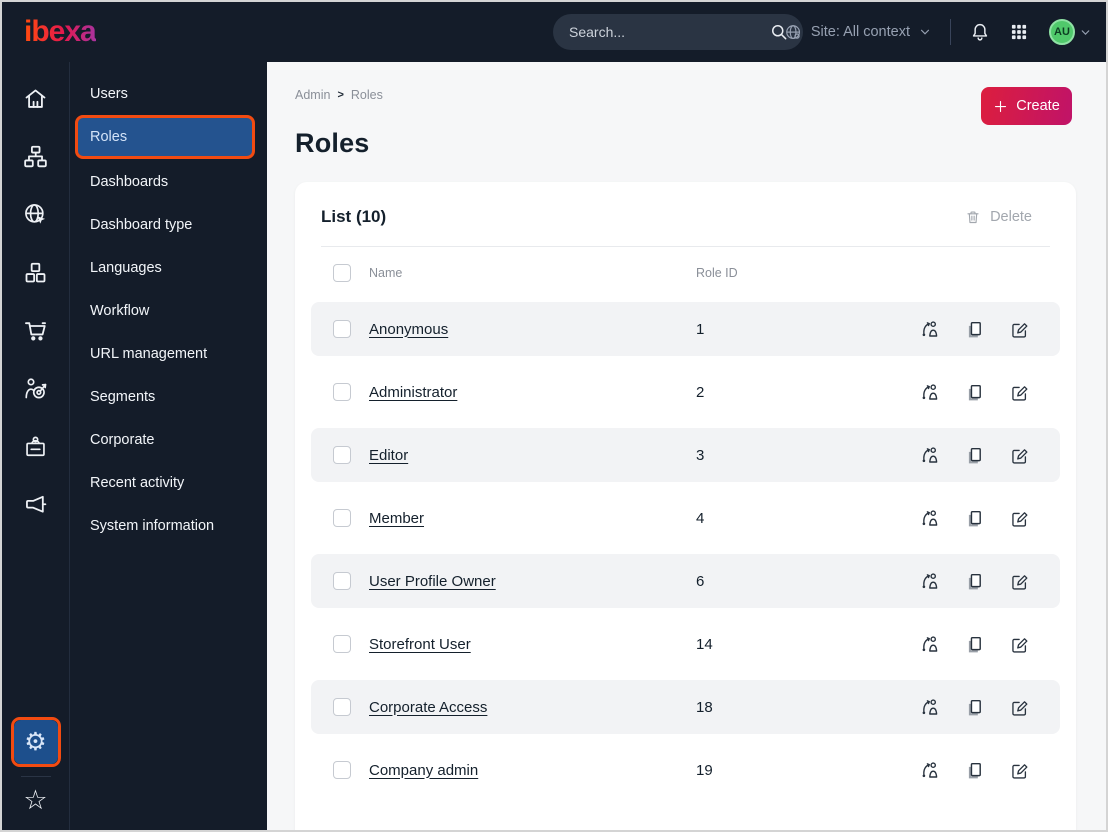 The width and height of the screenshot is (1108, 832). What do you see at coordinates (164, 267) in the screenshot?
I see `menu-item-languages: Languages` at bounding box center [164, 267].